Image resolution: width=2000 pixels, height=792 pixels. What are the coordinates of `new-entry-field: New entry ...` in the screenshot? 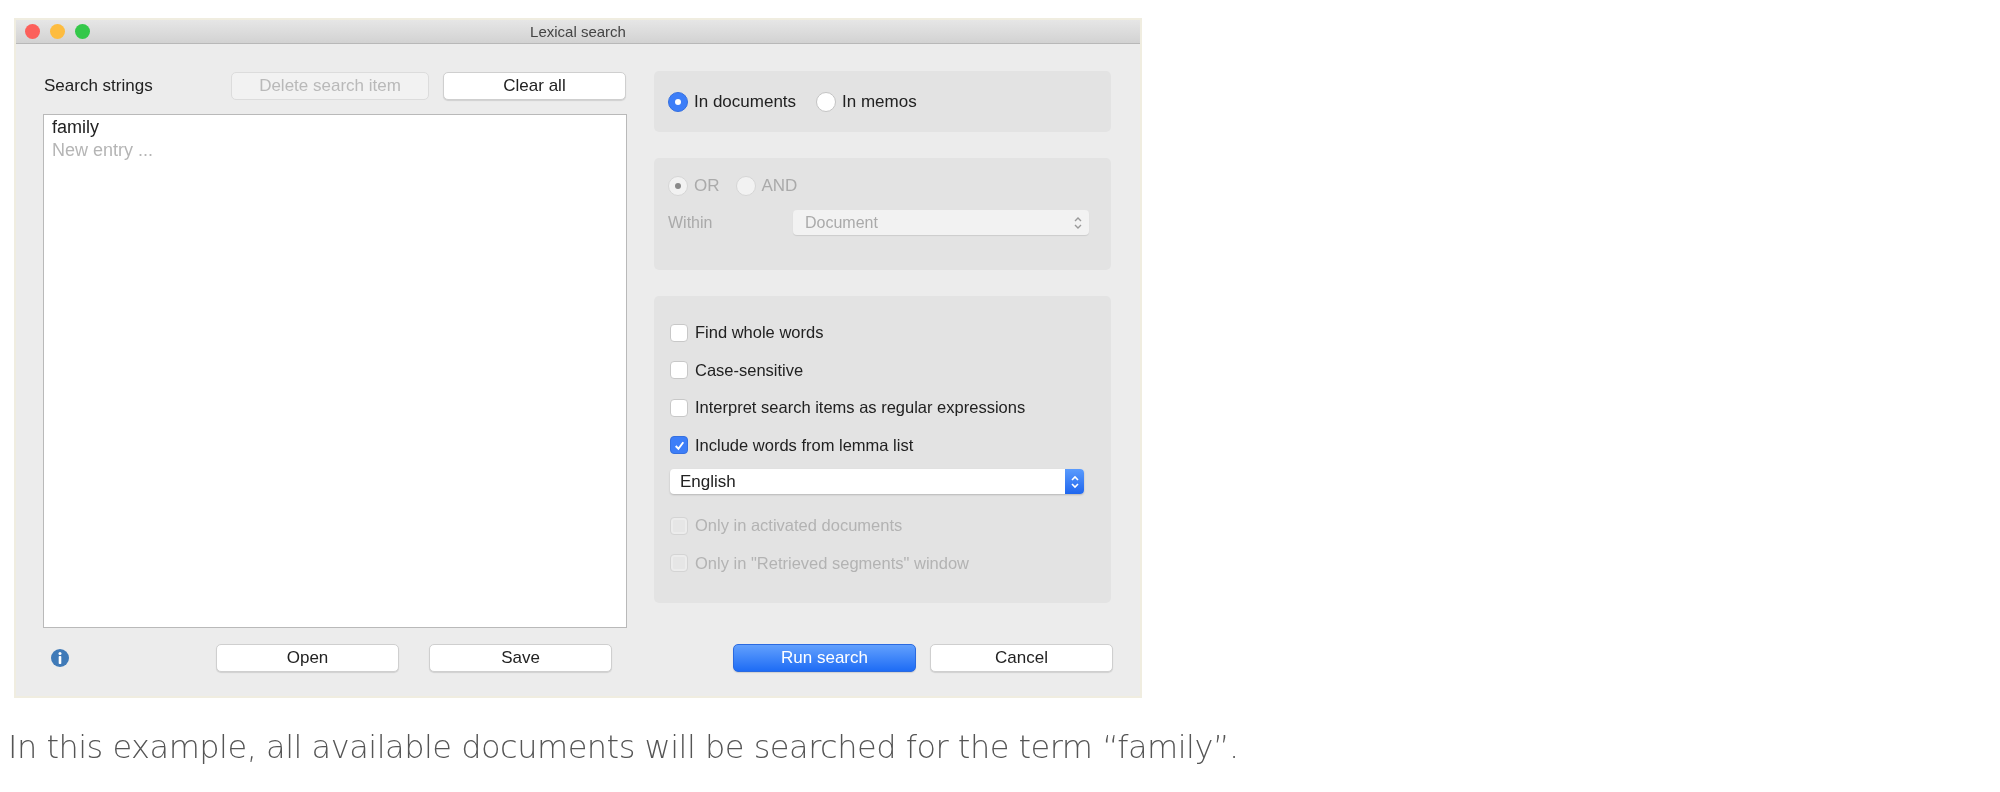 It's located at (152, 150).